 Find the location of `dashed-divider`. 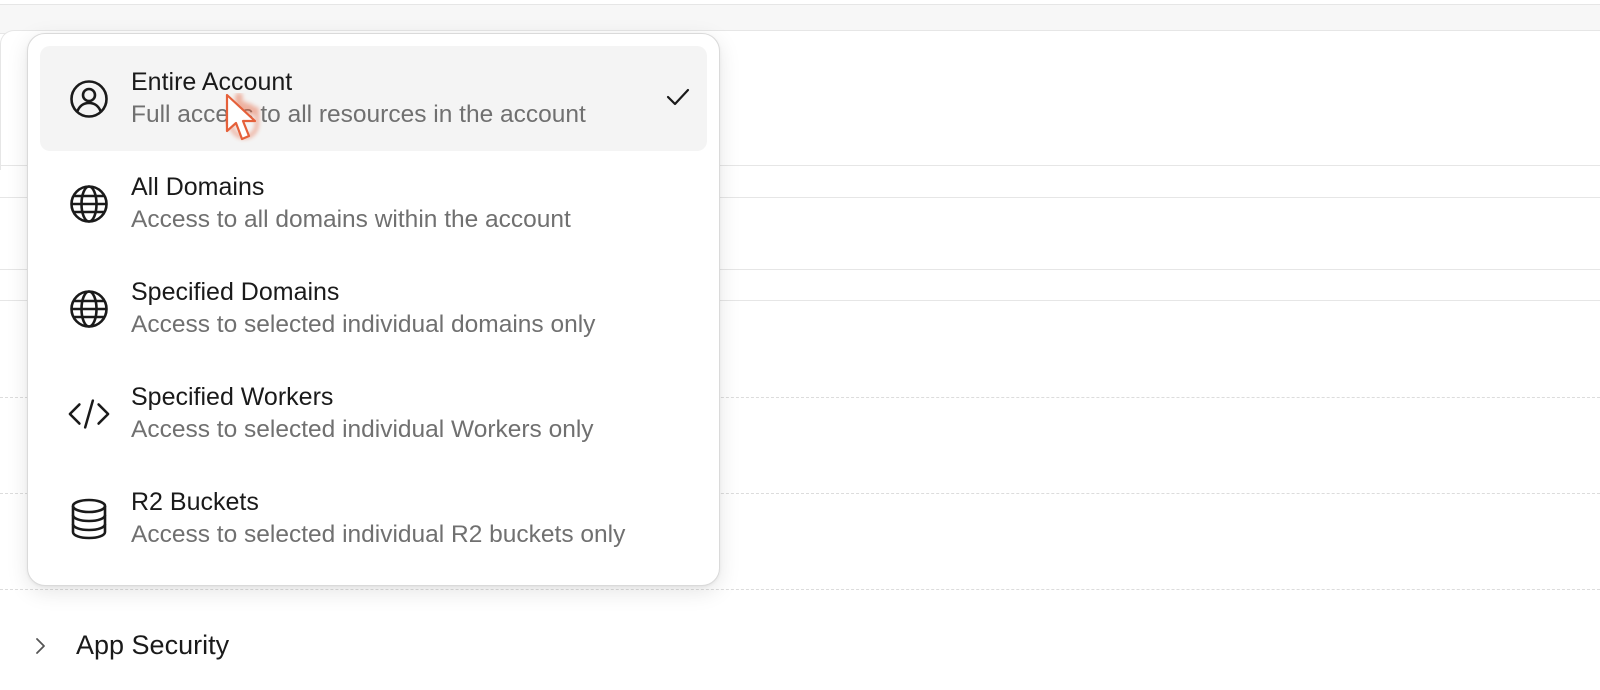

dashed-divider is located at coordinates (800, 589).